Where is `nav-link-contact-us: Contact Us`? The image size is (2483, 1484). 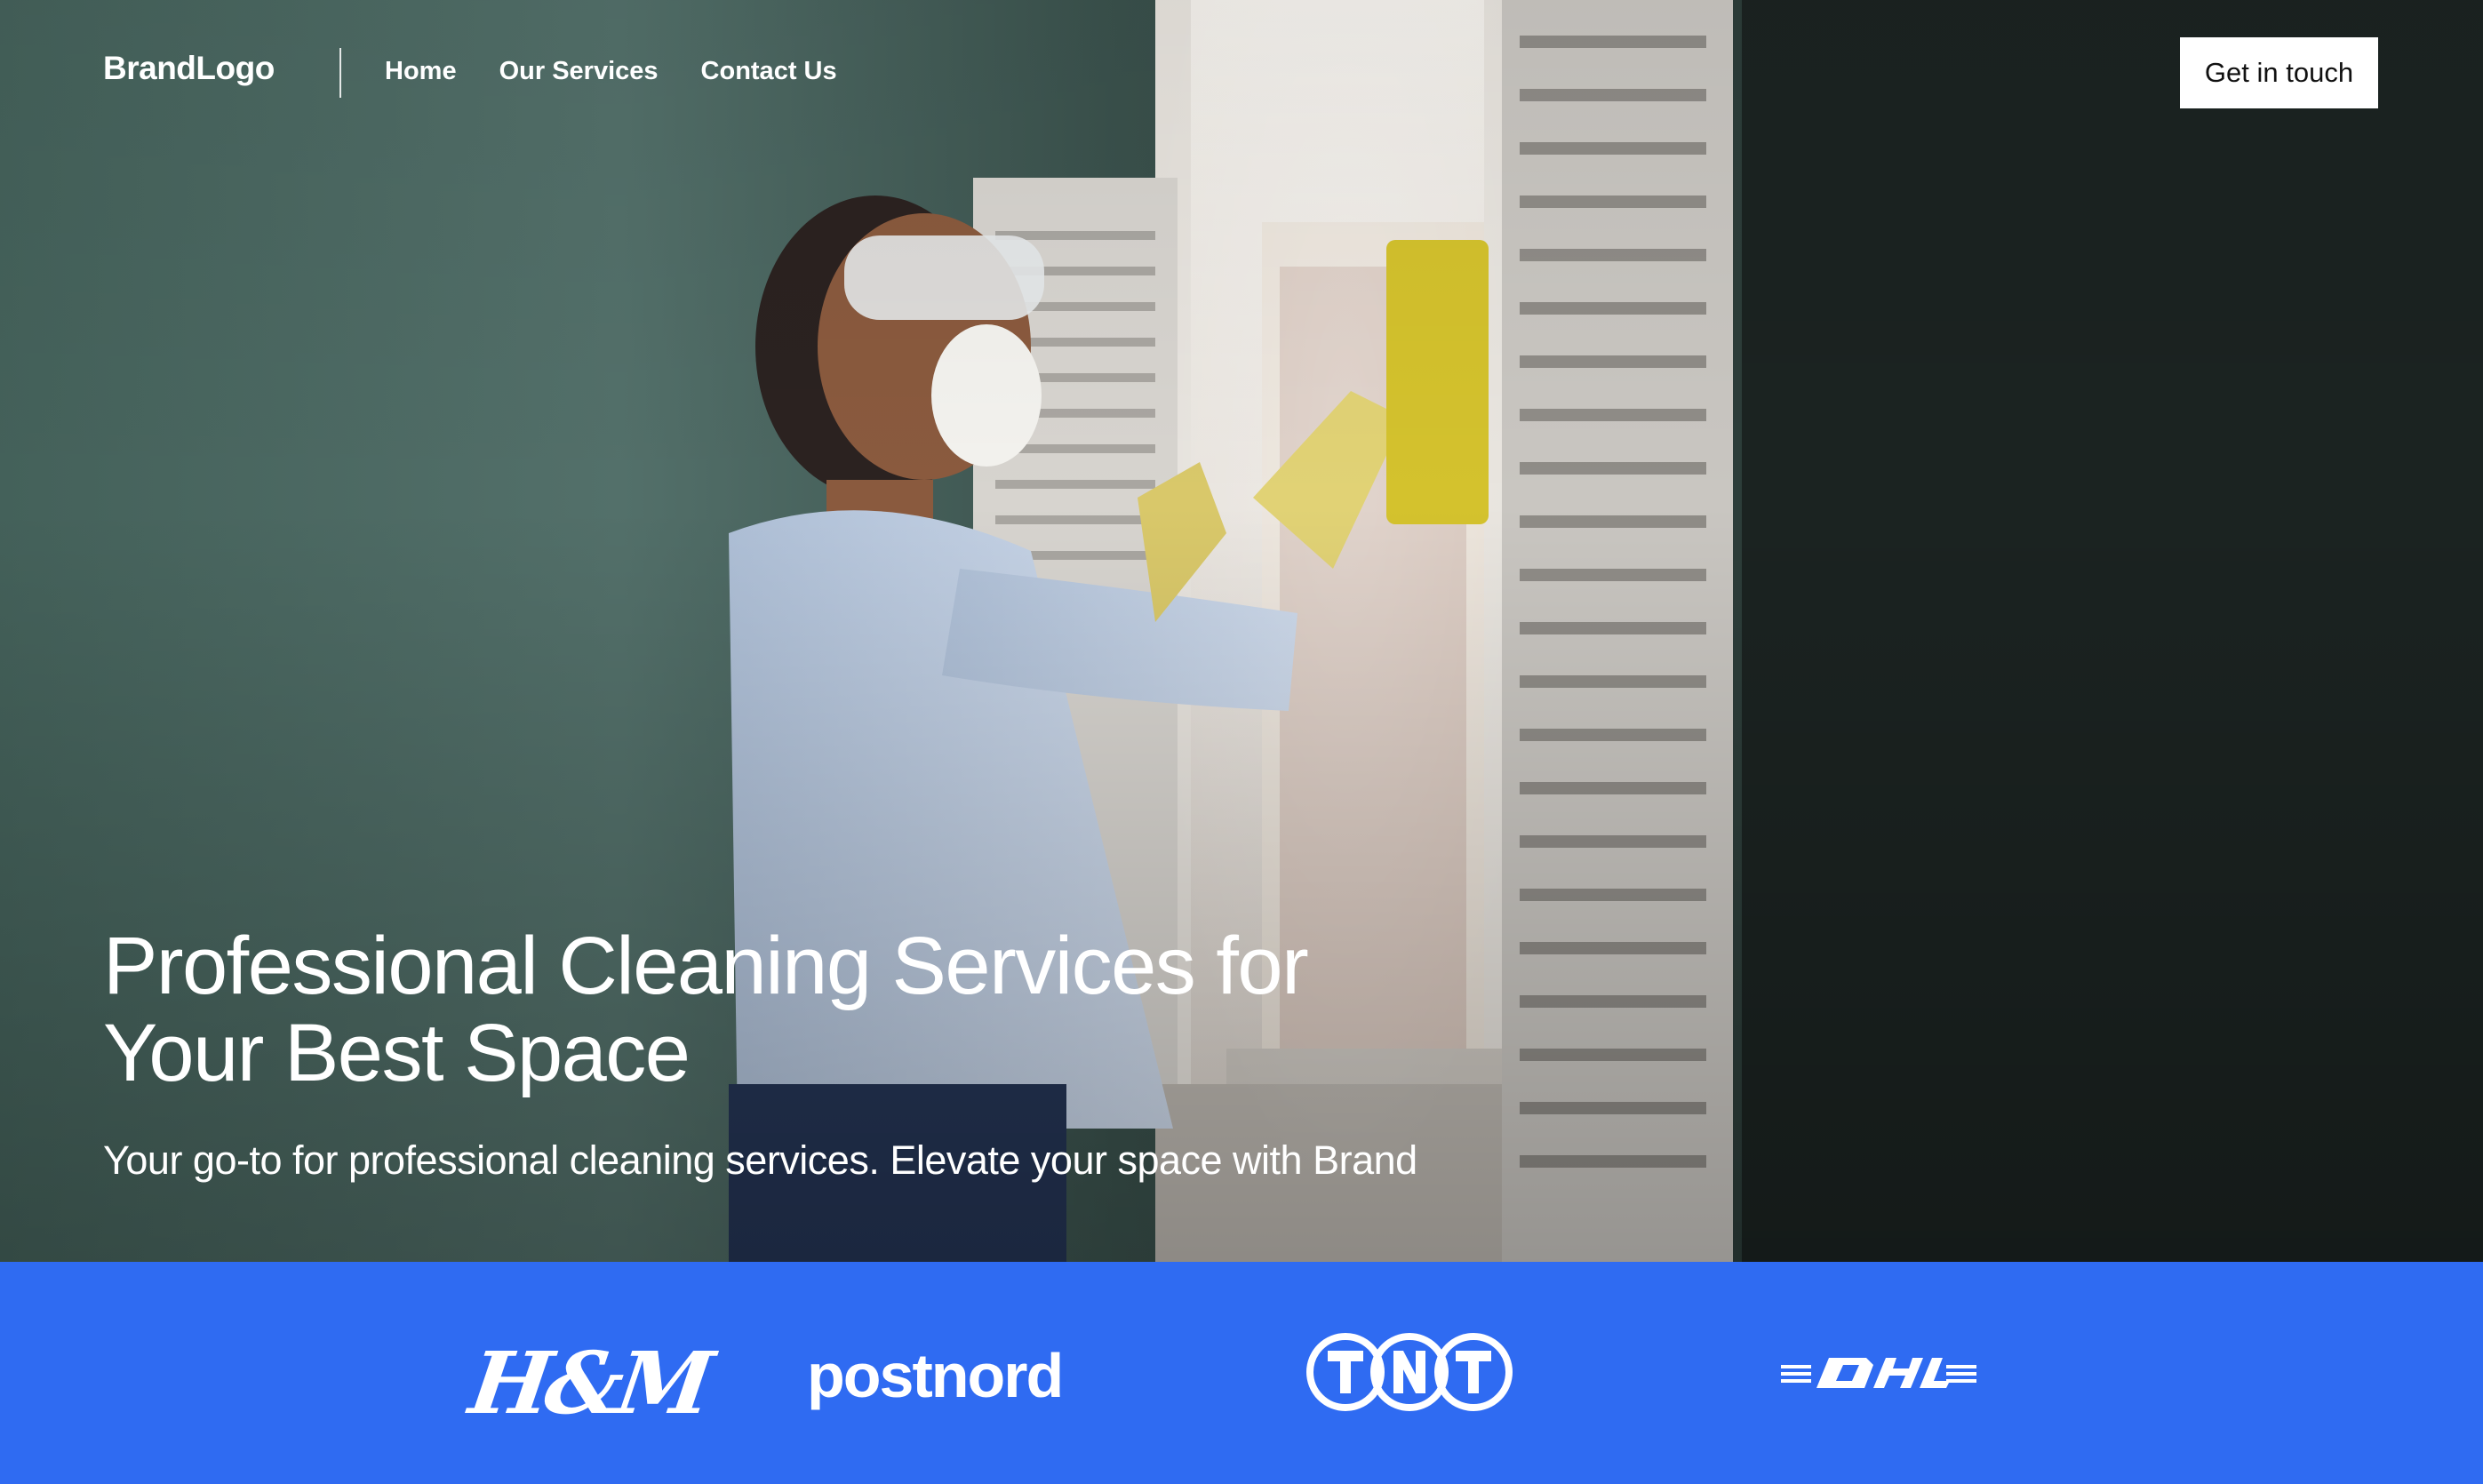 nav-link-contact-us: Contact Us is located at coordinates (769, 71).